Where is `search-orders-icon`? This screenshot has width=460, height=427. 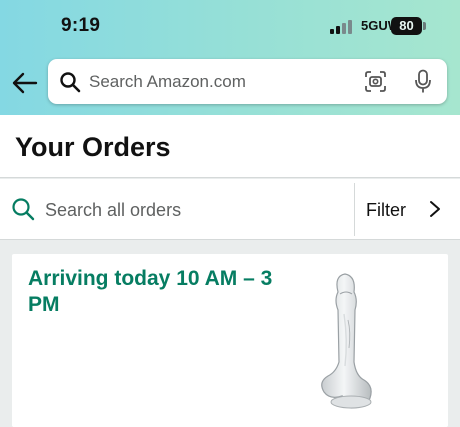
search-orders-icon is located at coordinates (23, 209).